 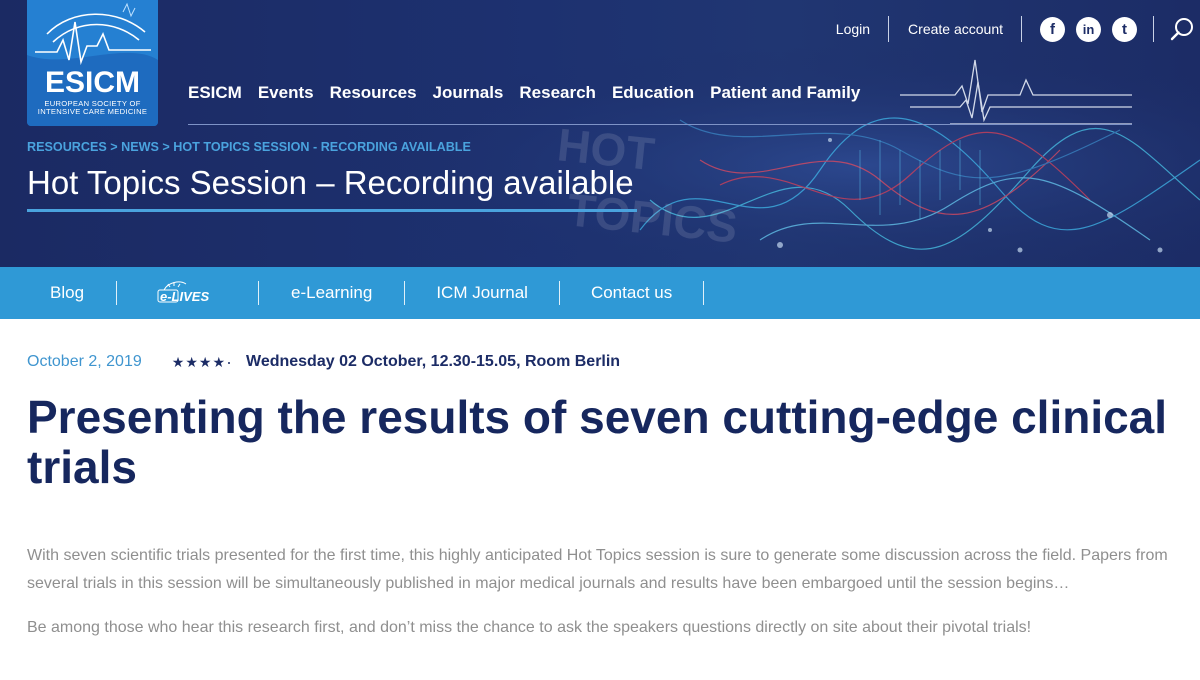 I want to click on nav-journals: Journals, so click(x=468, y=93).